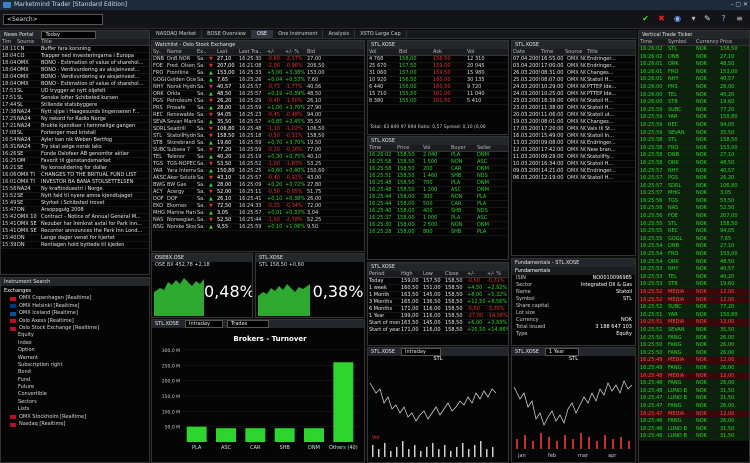 The height and width of the screenshot is (463, 750). I want to click on col-watch-8: Bid, so click(316, 52).